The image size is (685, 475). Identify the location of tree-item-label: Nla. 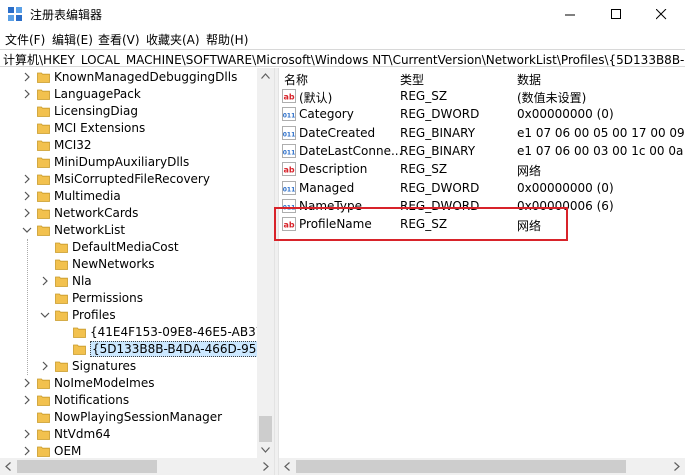
(82, 281).